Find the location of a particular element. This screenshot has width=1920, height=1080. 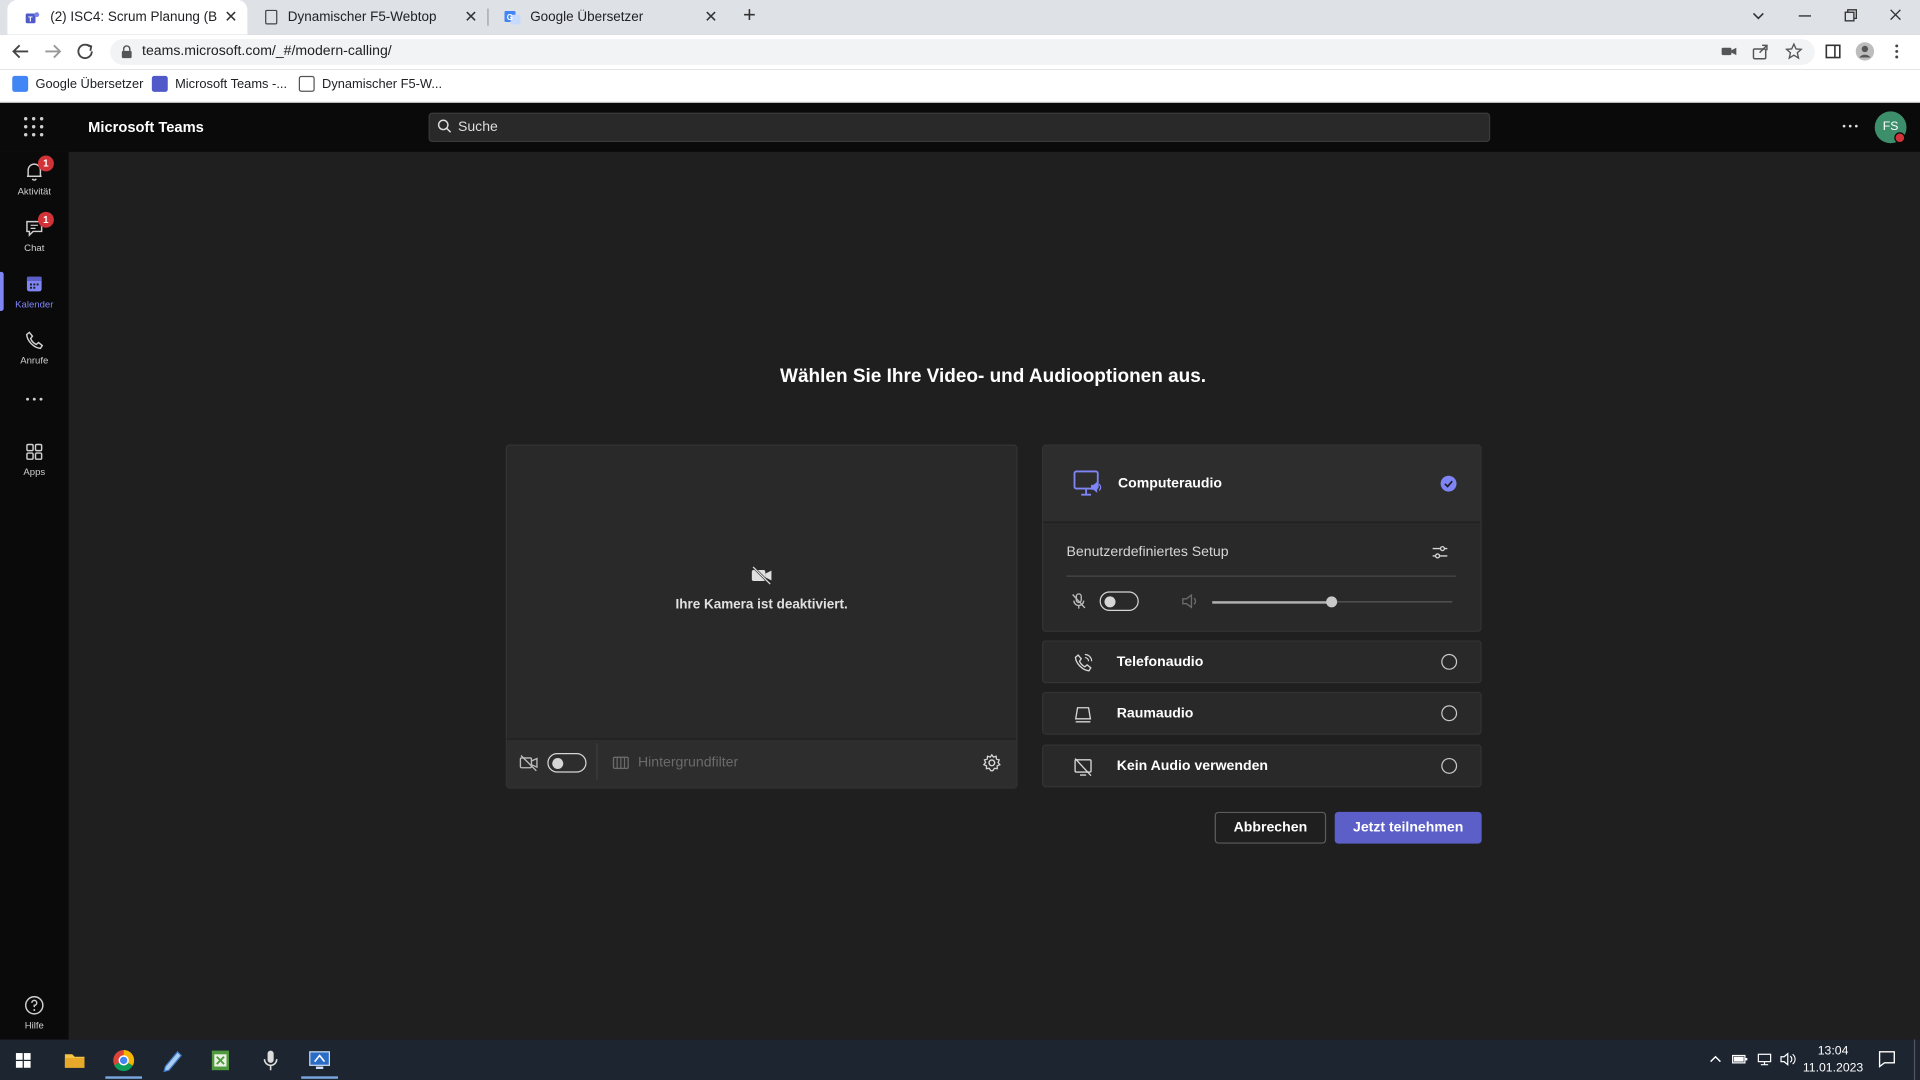

rail-label: Chat is located at coordinates (34, 248).